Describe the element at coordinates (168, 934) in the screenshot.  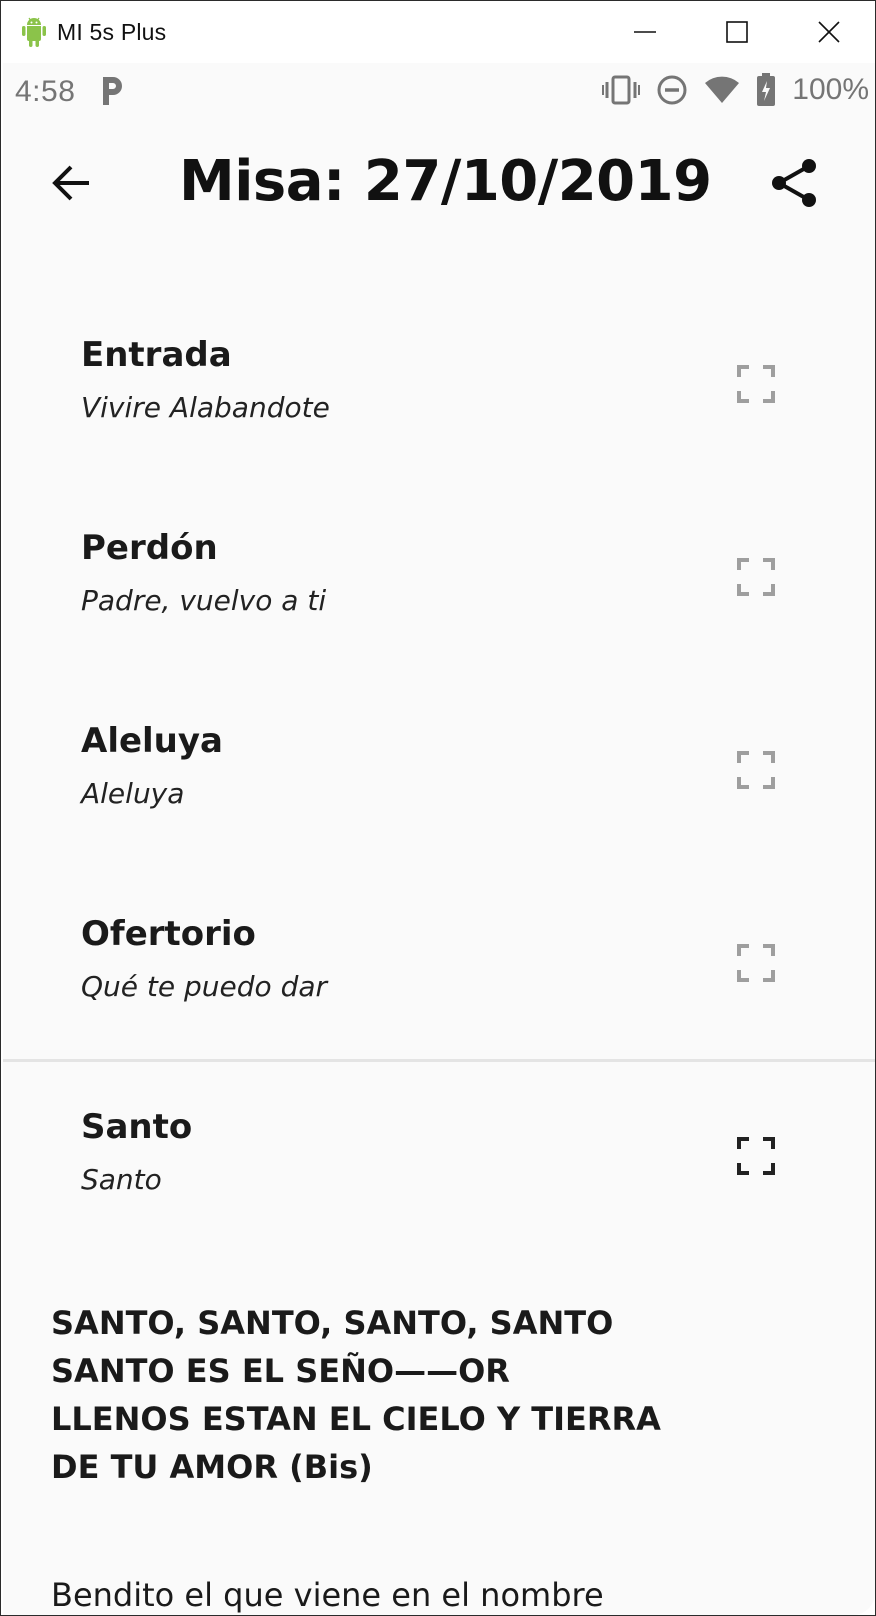
I see `item-name: Ofertorio` at that location.